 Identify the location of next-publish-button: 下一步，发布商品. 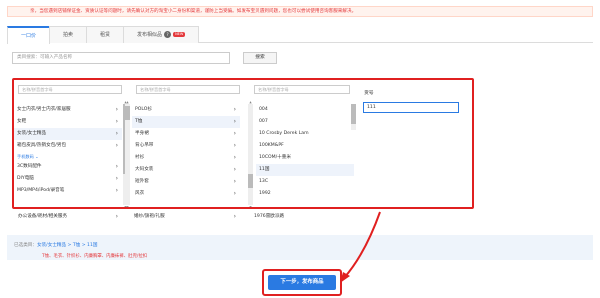
(302, 282).